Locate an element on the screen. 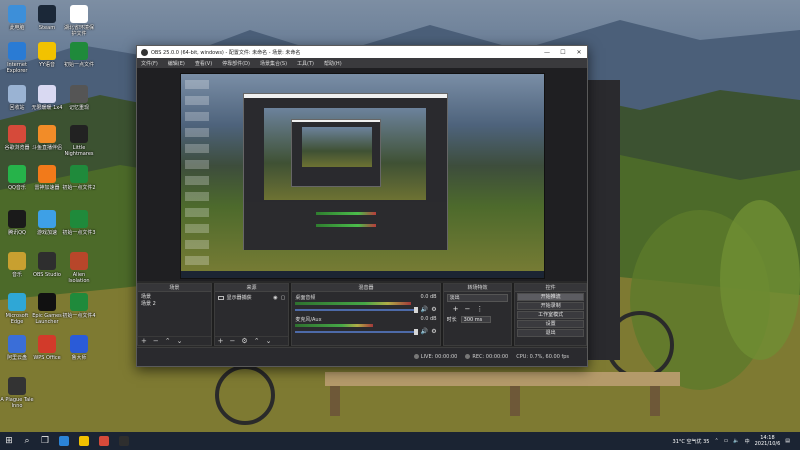 This screenshot has width=800, height=450. network-icon: ▭ is located at coordinates (726, 441).